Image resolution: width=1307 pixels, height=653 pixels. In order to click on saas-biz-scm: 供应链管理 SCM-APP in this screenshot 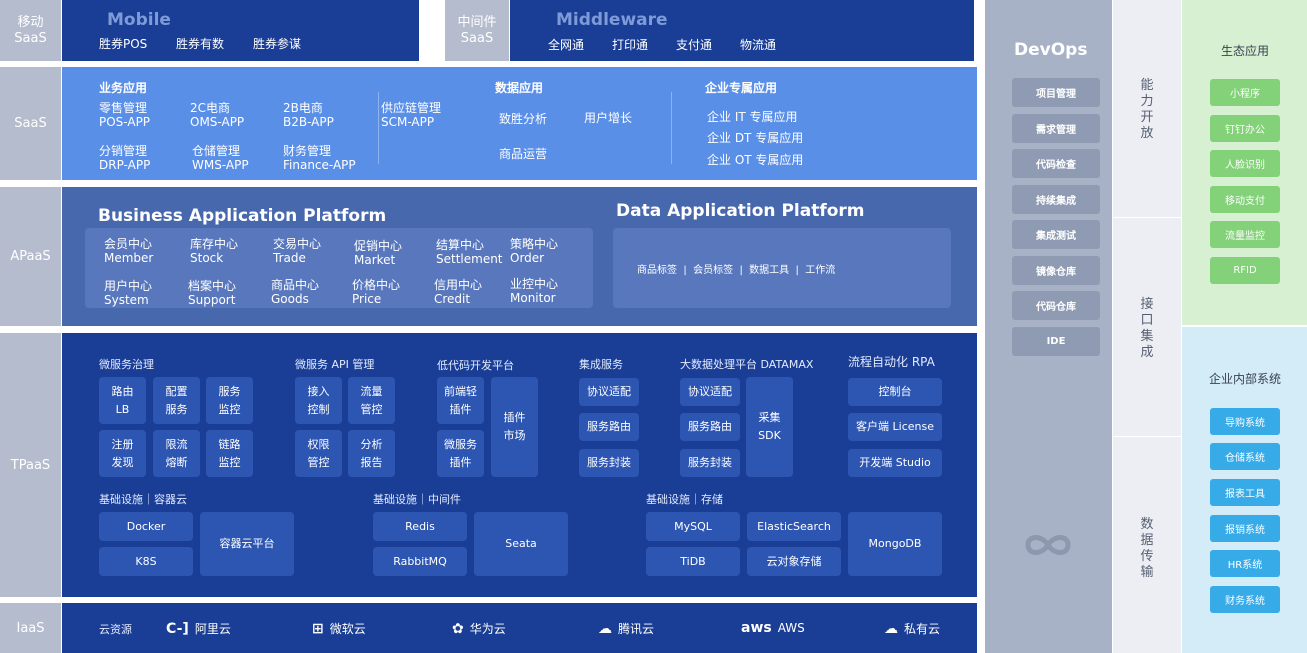, I will do `click(411, 115)`.